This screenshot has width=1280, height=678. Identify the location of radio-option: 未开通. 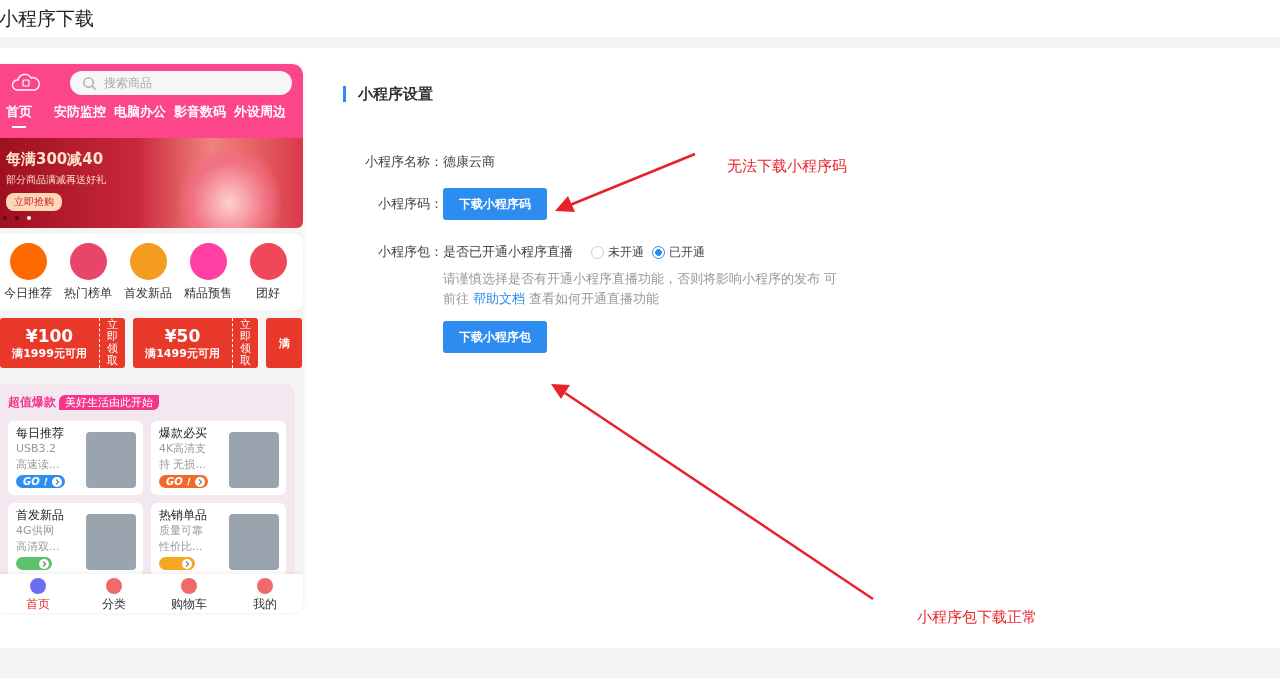
(617, 252).